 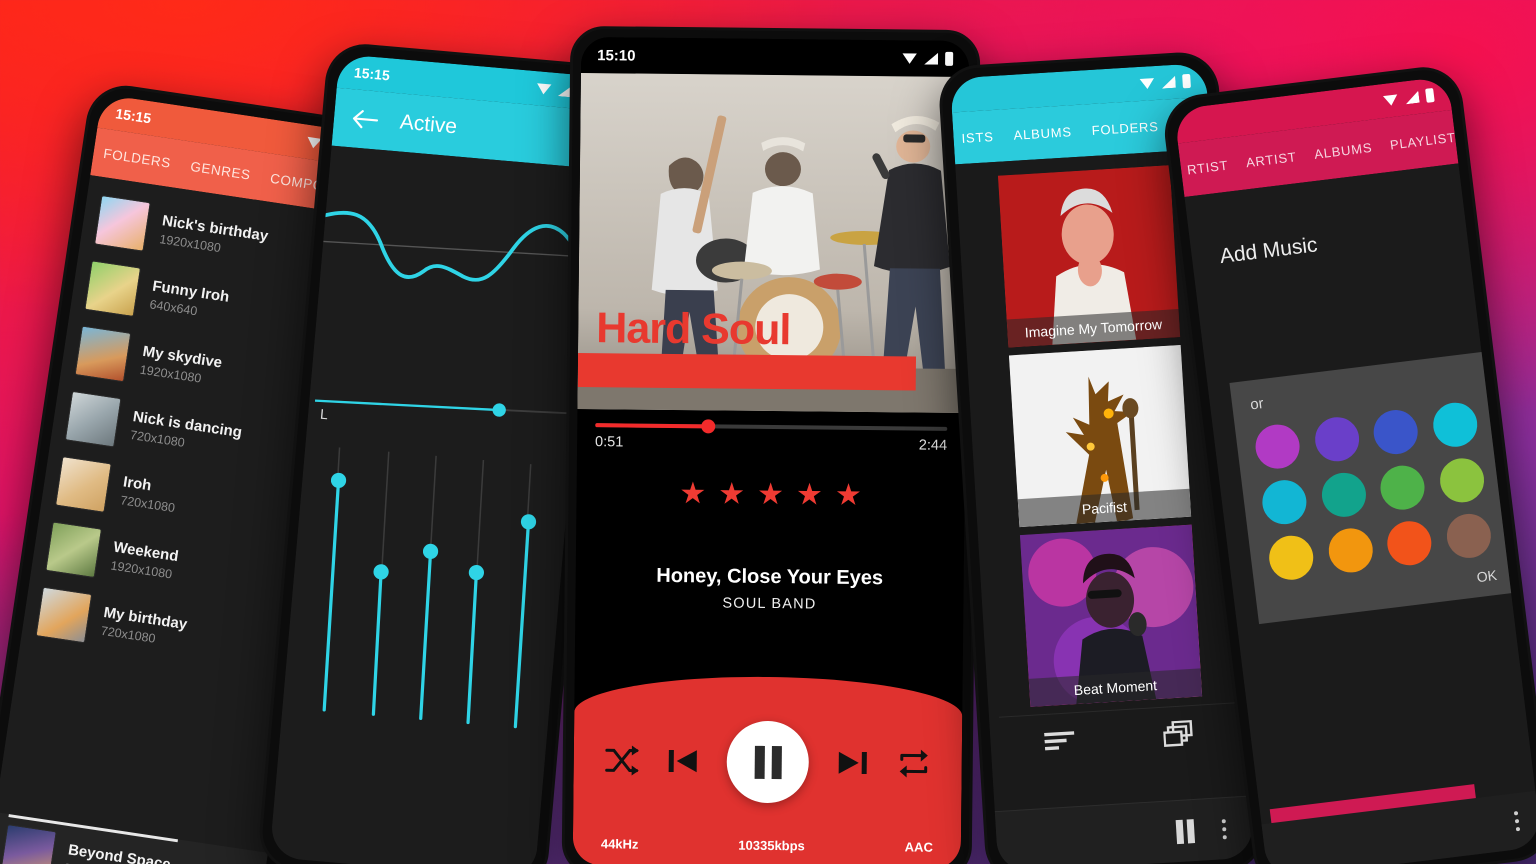 What do you see at coordinates (683, 761) in the screenshot?
I see `previous-icon` at bounding box center [683, 761].